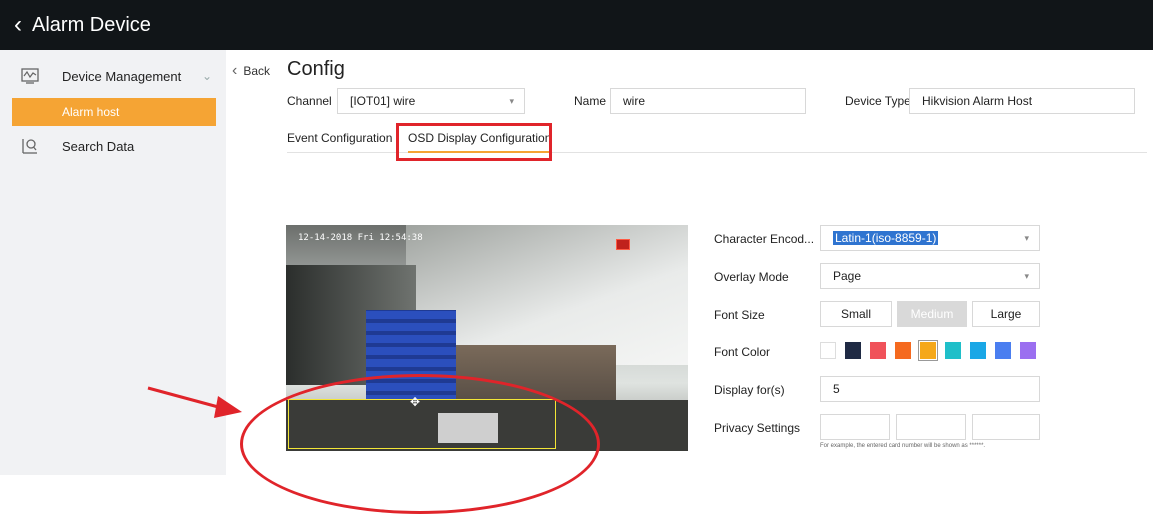 Image resolution: width=1153 pixels, height=514 pixels. I want to click on name-value: wire, so click(634, 101).